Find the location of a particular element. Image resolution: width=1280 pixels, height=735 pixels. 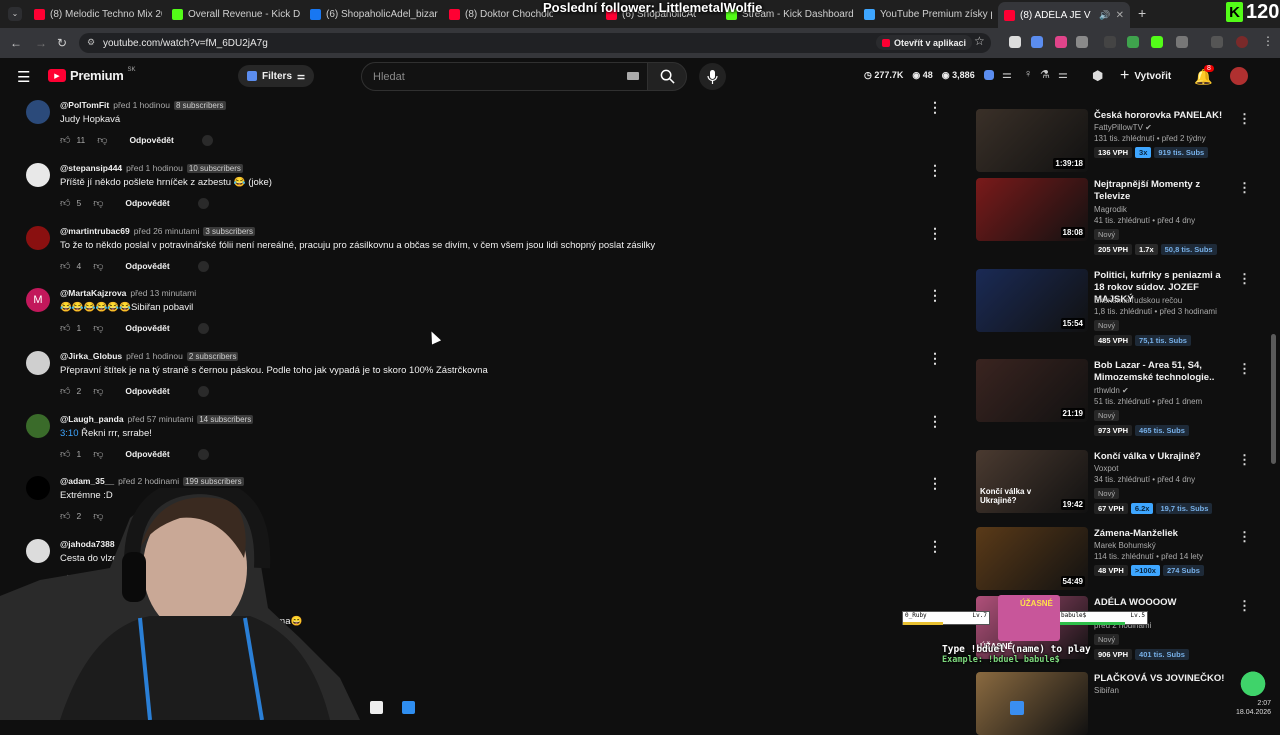

search-input: Hledat is located at coordinates (504, 76).